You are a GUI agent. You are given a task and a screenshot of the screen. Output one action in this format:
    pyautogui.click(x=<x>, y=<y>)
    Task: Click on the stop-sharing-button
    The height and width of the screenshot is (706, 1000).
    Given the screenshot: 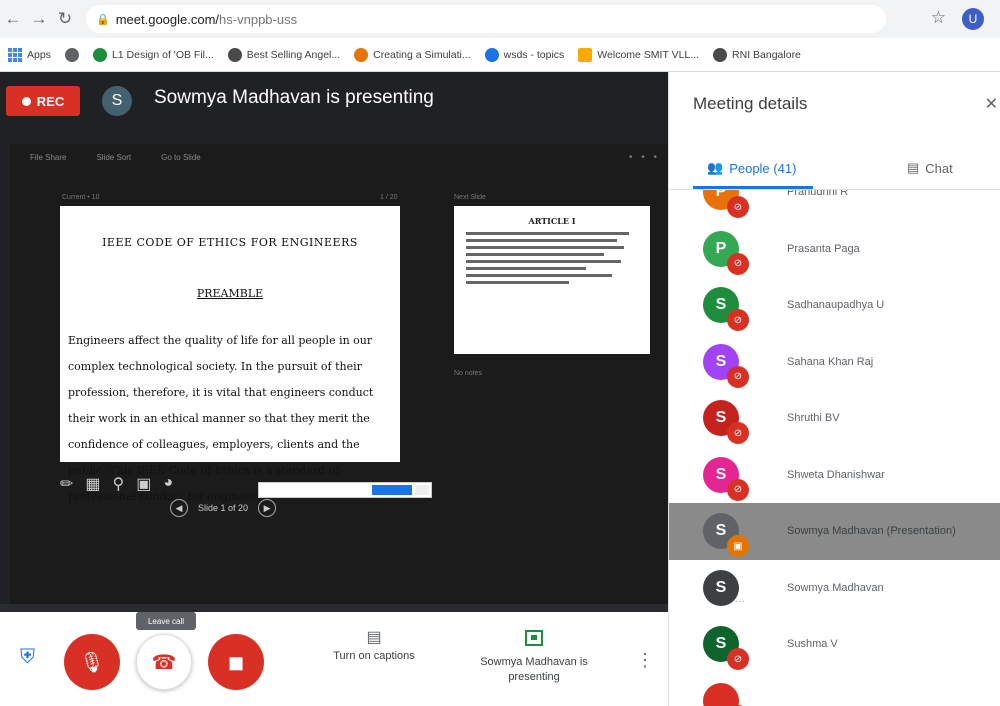 What is the action you would take?
    pyautogui.click(x=392, y=490)
    